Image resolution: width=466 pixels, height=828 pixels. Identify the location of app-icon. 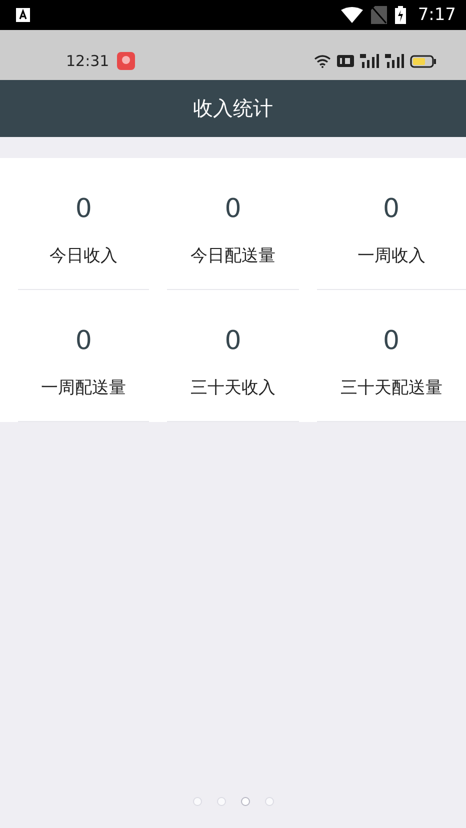
(126, 61).